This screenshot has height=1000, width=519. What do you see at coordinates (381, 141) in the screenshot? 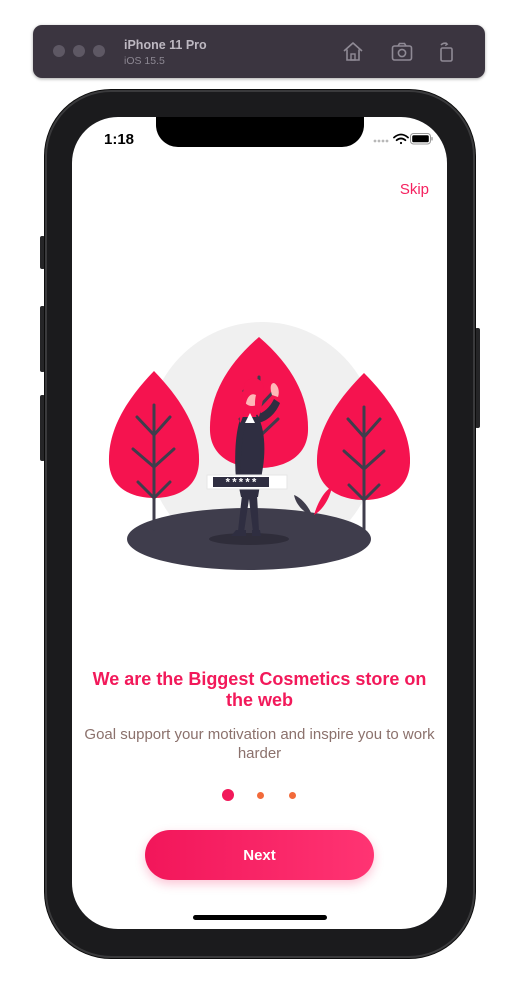
I see `cellular-dots-icon` at bounding box center [381, 141].